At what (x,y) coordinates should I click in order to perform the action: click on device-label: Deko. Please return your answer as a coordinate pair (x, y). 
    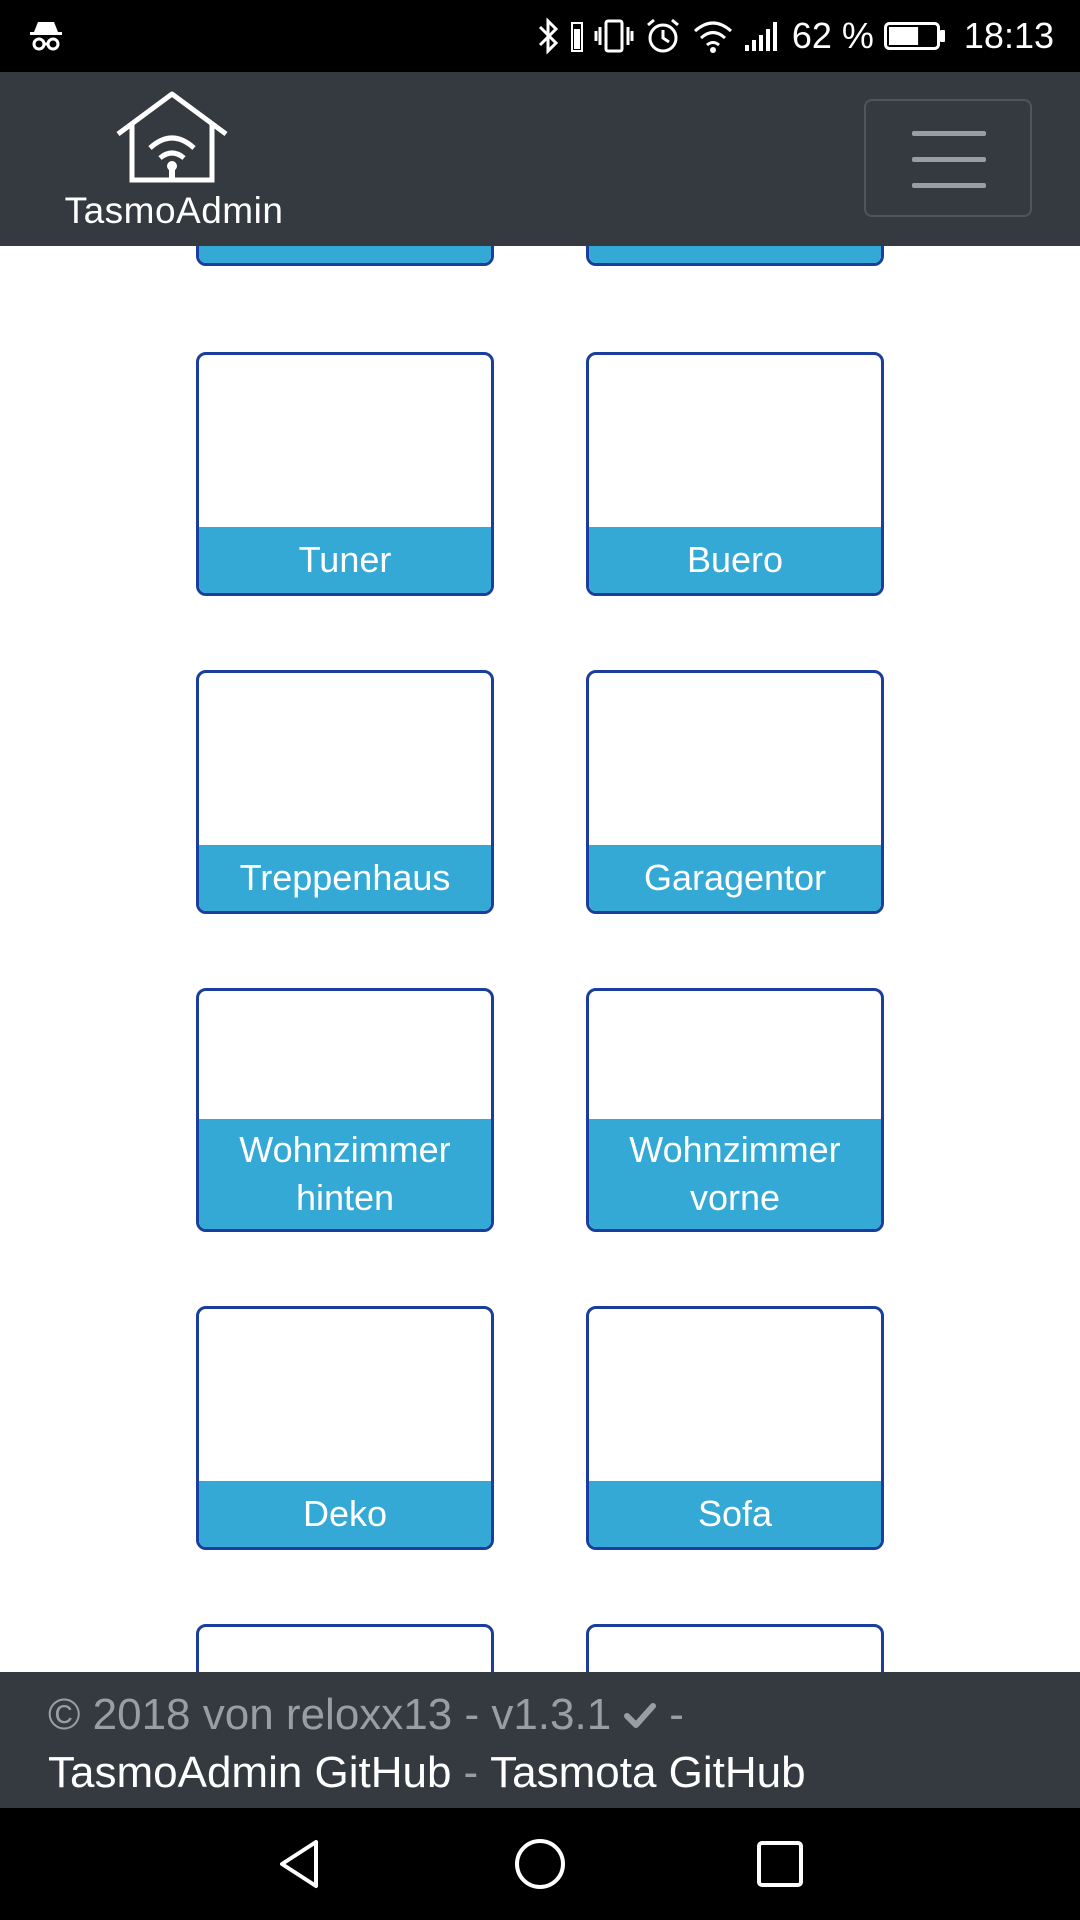
    Looking at the image, I should click on (345, 1514).